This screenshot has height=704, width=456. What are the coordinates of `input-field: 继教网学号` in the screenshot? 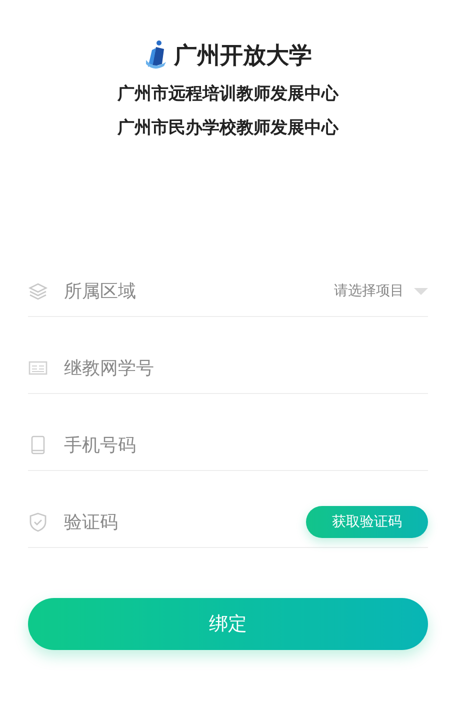 It's located at (246, 368).